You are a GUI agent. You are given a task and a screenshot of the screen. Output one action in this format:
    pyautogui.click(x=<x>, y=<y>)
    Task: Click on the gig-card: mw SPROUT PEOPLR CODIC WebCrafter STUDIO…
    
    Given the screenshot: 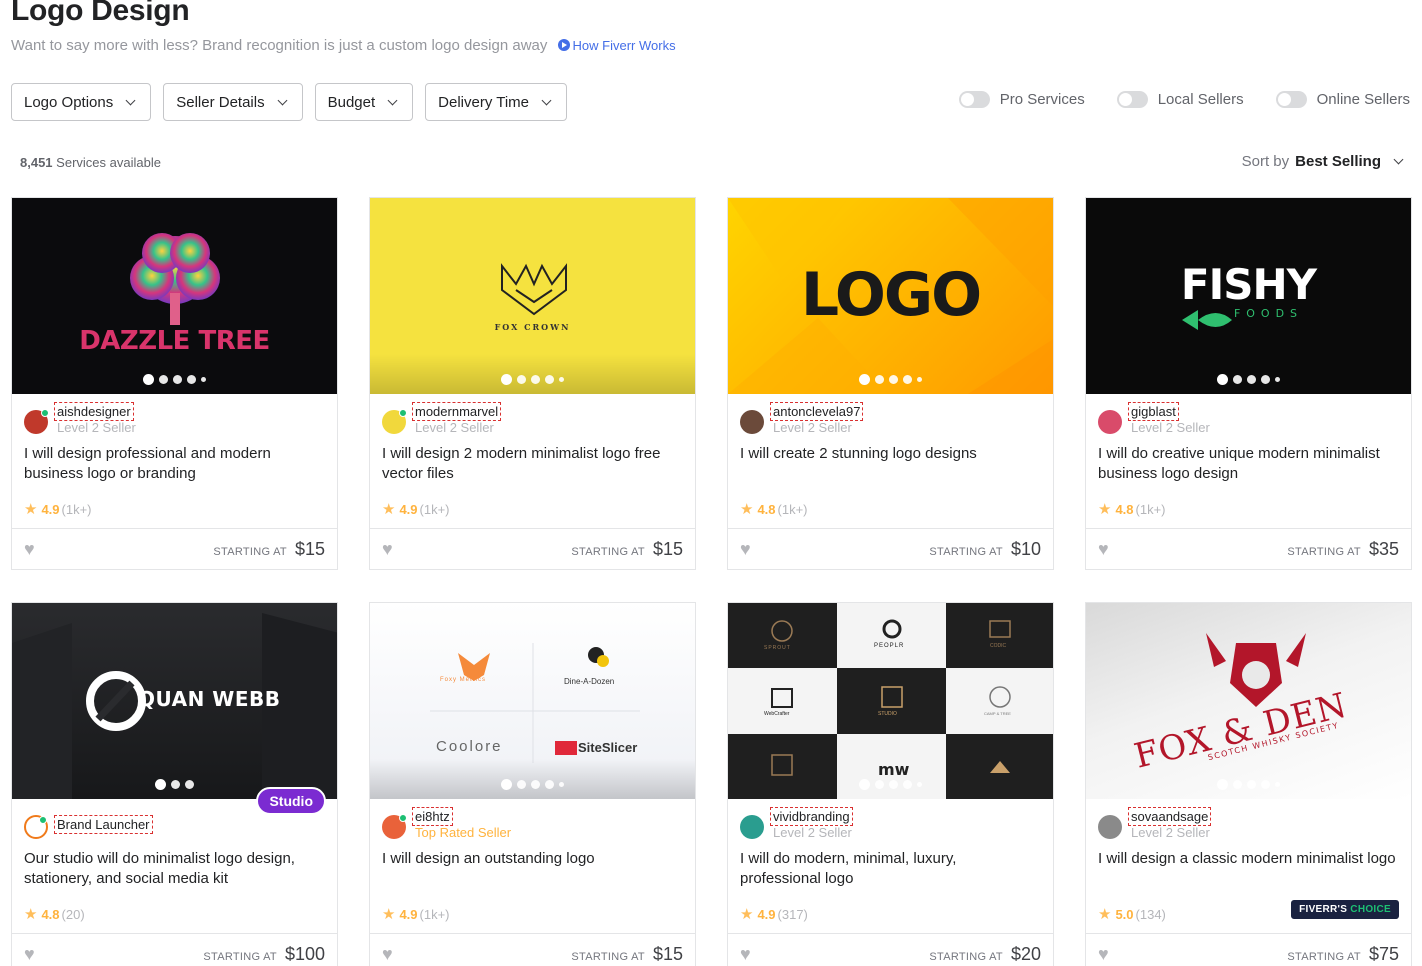 What is the action you would take?
    pyautogui.click(x=890, y=784)
    